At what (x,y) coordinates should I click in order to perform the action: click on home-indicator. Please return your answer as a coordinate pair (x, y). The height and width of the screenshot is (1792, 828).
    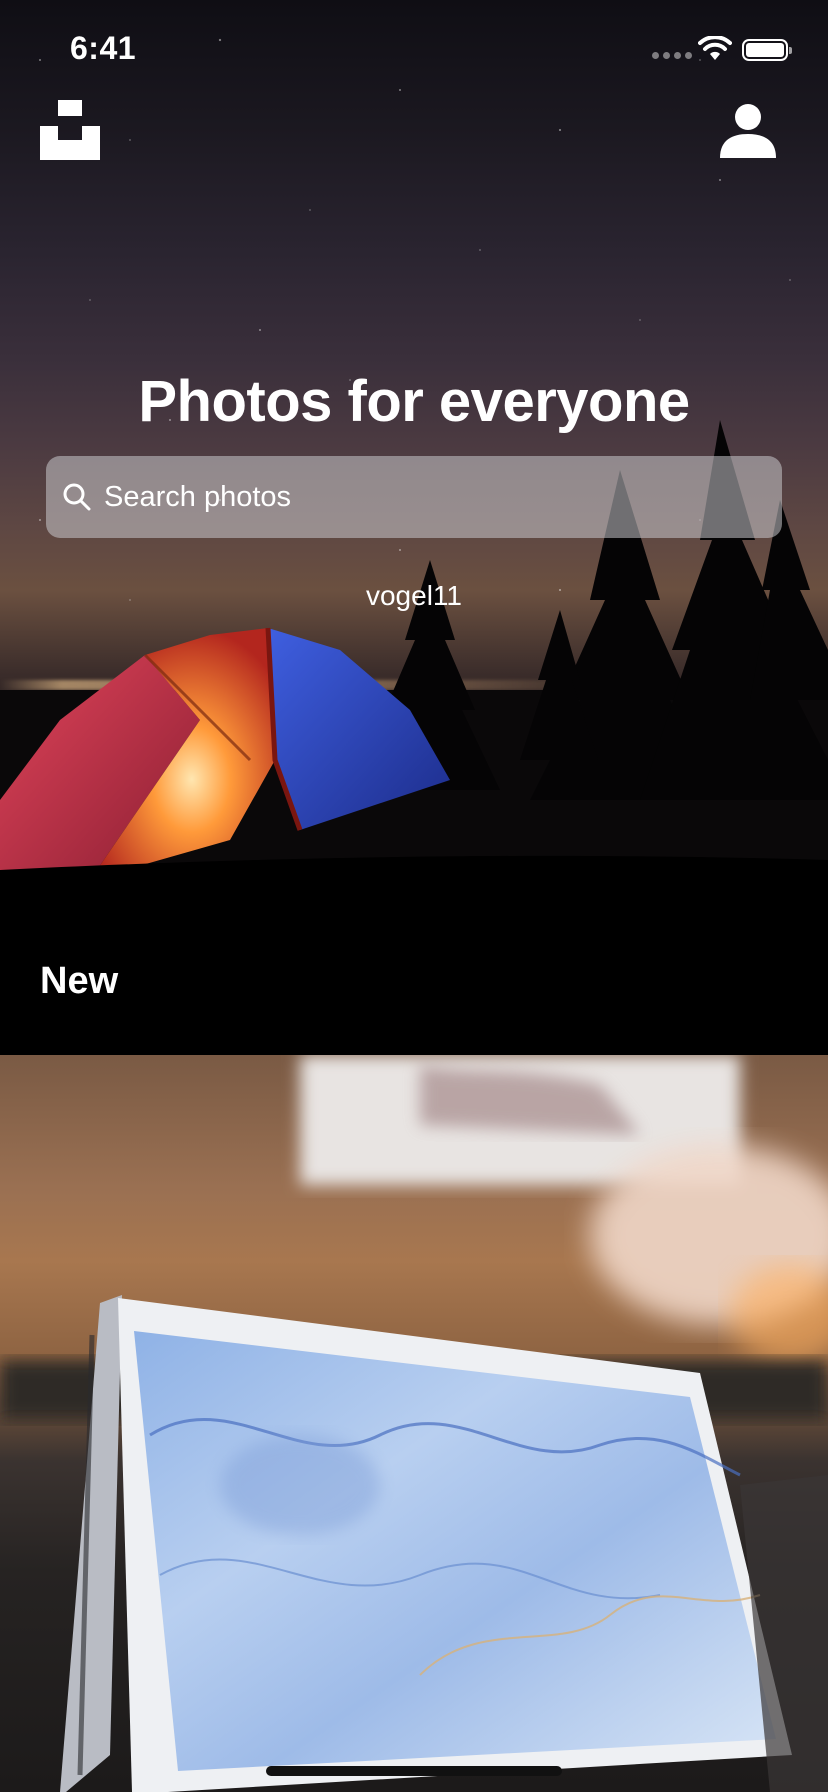
    Looking at the image, I should click on (414, 1771).